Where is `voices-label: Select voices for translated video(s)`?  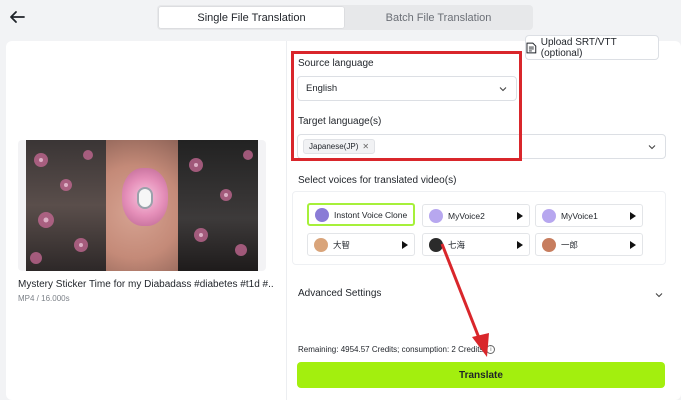
voices-label: Select voices for translated video(s) is located at coordinates (377, 180).